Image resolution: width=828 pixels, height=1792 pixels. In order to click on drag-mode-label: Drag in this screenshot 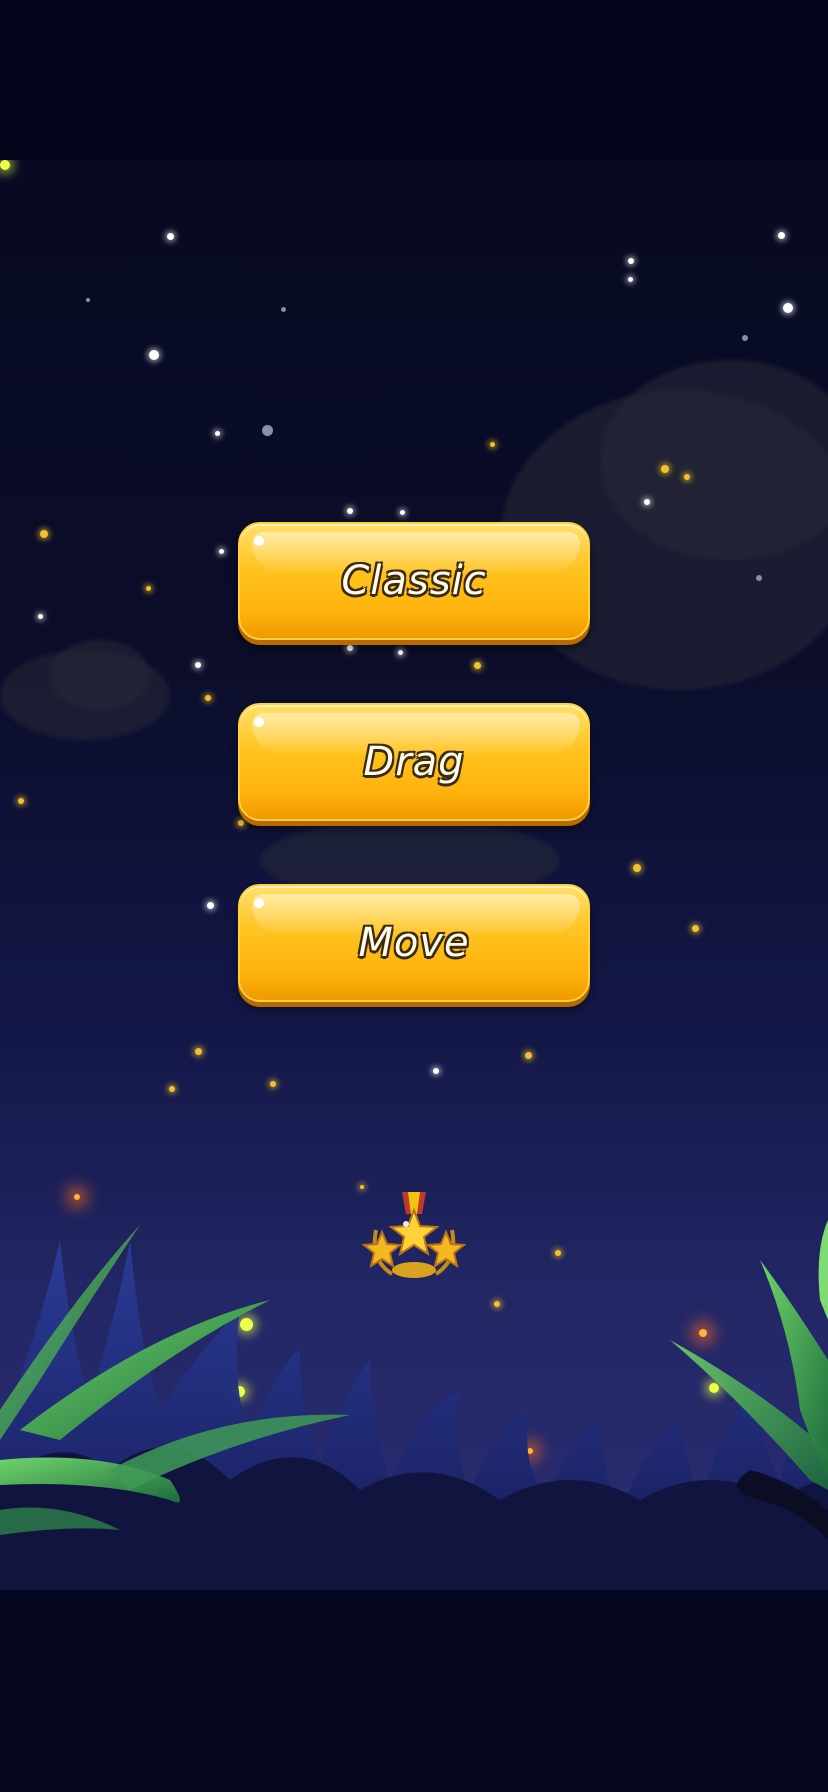, I will do `click(414, 762)`.